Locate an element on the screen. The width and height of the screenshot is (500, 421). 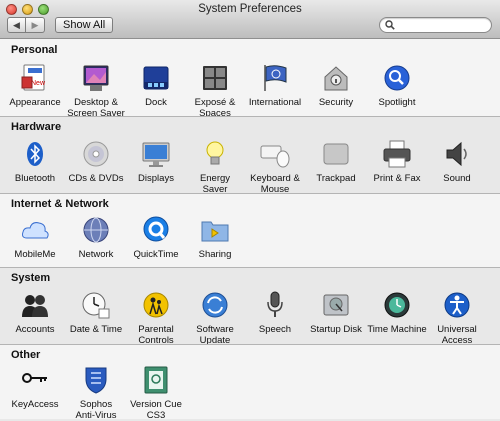
folder-icon is located at coordinates (215, 231).